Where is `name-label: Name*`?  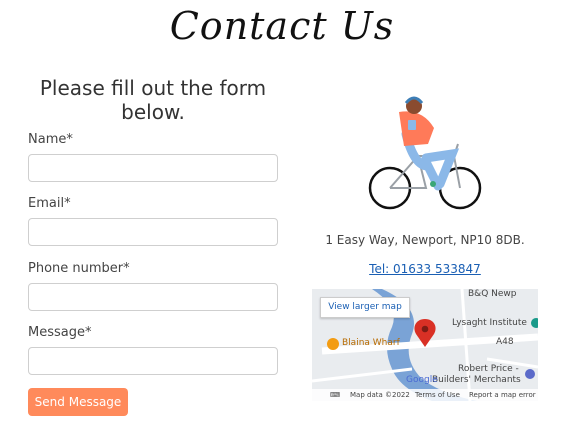 name-label: Name* is located at coordinates (50, 139).